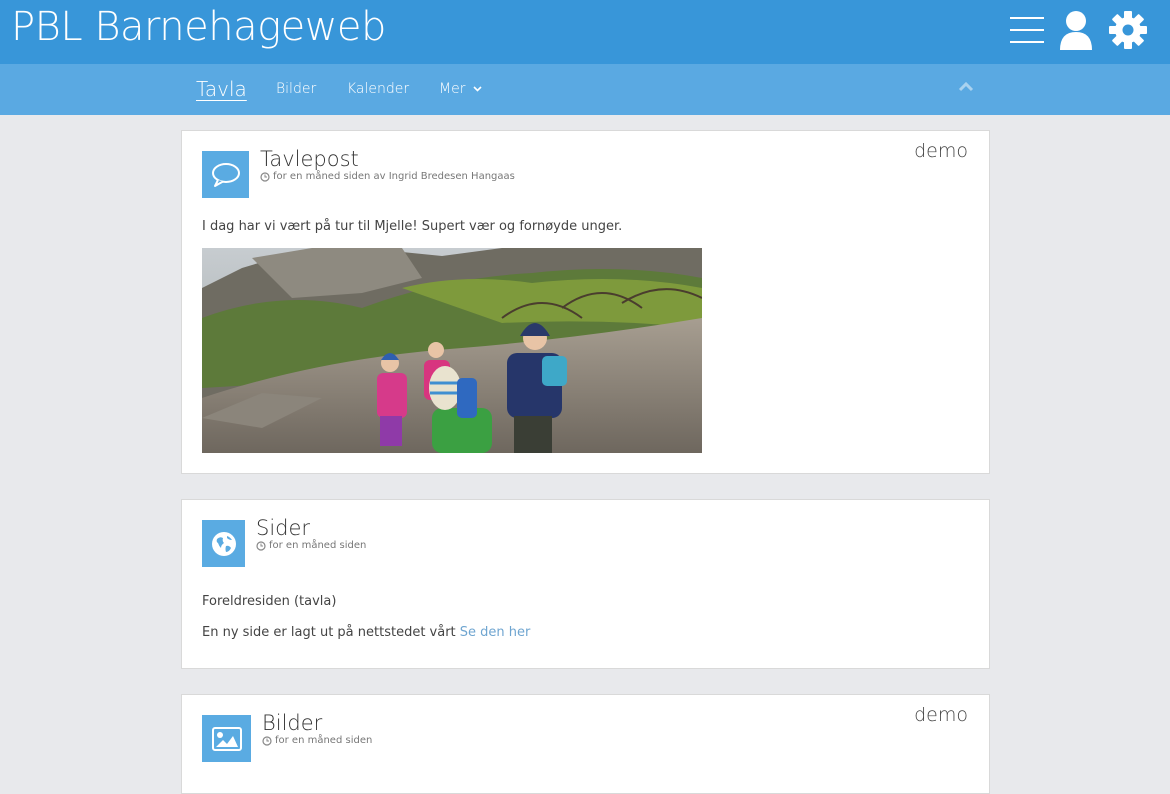 The height and width of the screenshot is (794, 1170). I want to click on header-actions, so click(1072, 30).